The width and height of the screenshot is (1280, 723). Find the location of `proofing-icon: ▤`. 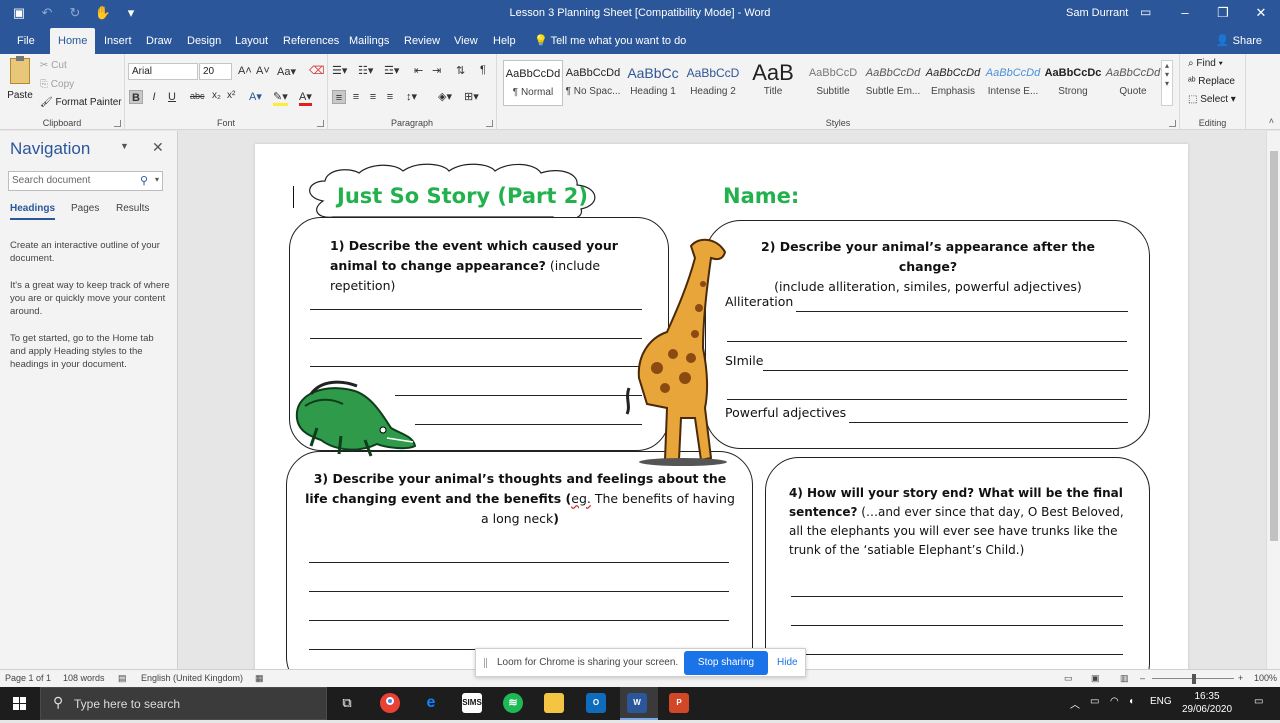

proofing-icon: ▤ is located at coordinates (122, 678).